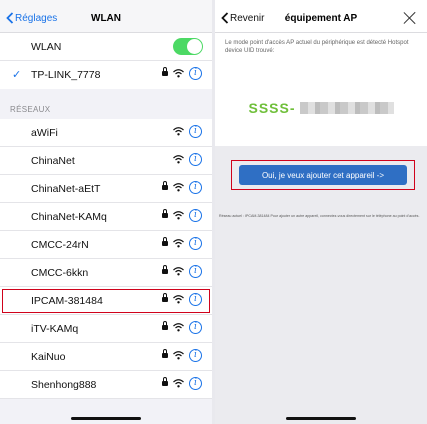  Describe the element at coordinates (106, 329) in the screenshot. I see `network-row: iTV-KAMq i` at that location.